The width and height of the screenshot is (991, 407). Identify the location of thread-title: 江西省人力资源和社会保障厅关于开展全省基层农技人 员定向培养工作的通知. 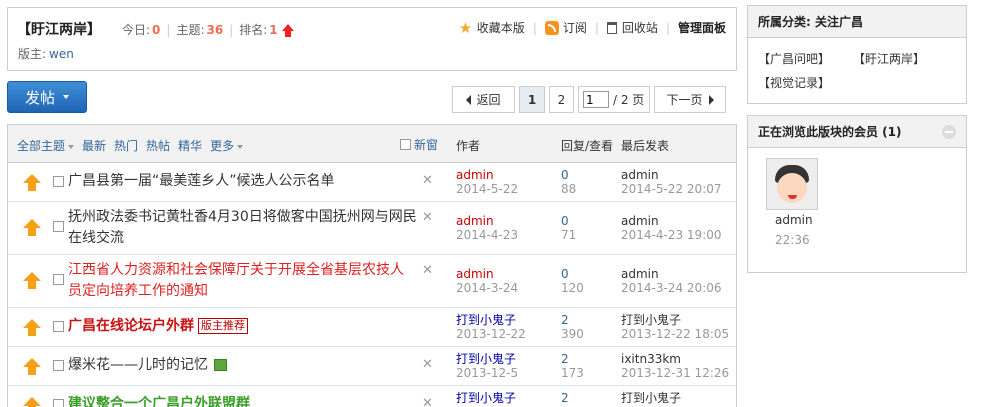
(236, 281).